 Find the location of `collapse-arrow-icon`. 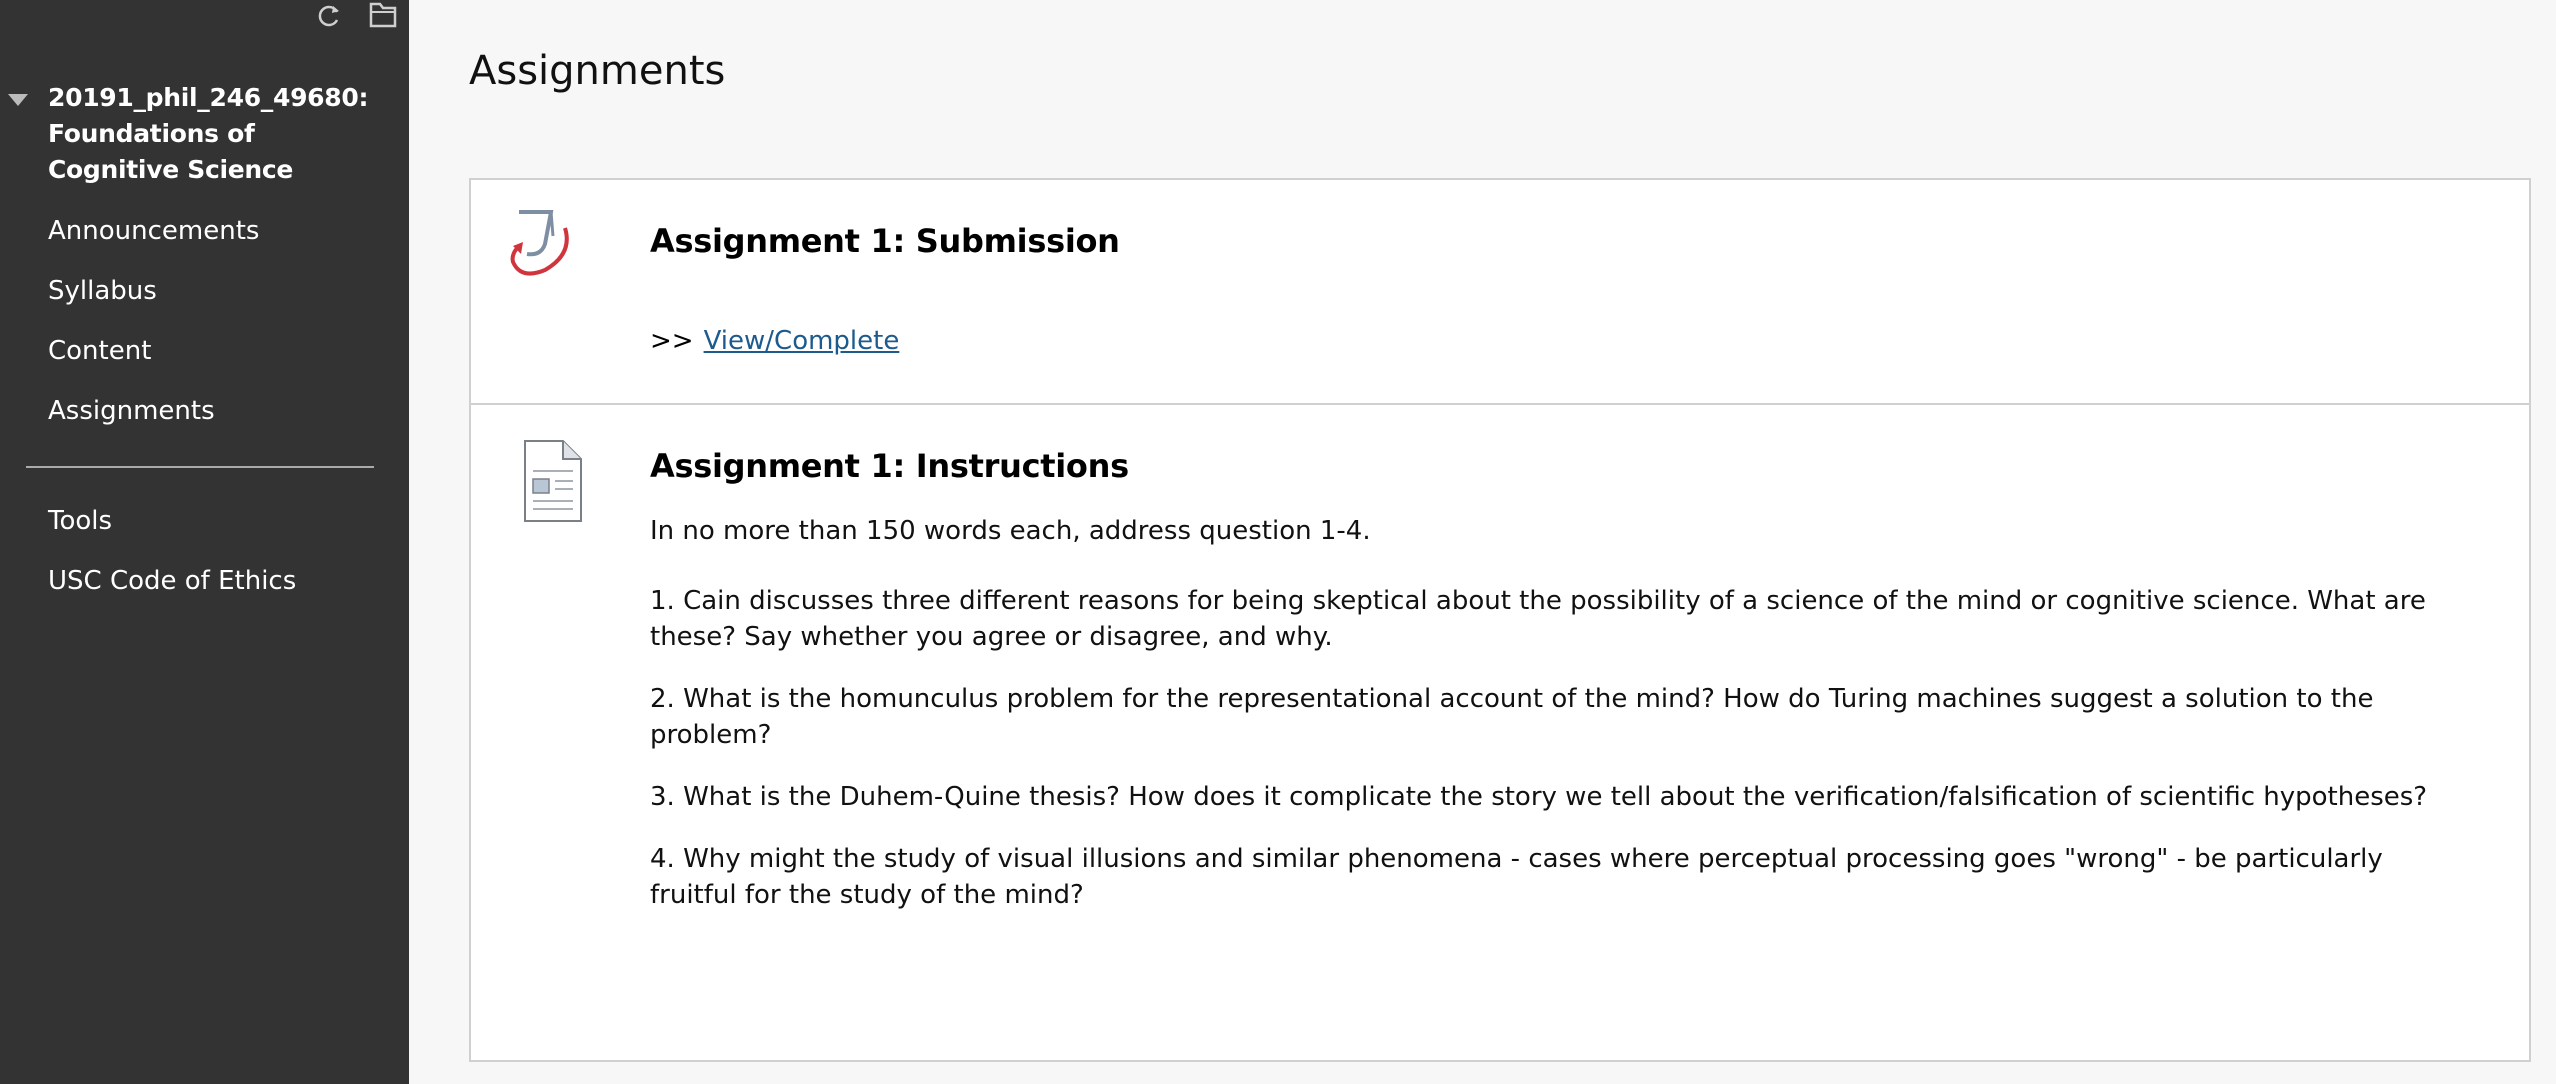

collapse-arrow-icon is located at coordinates (24, 134).